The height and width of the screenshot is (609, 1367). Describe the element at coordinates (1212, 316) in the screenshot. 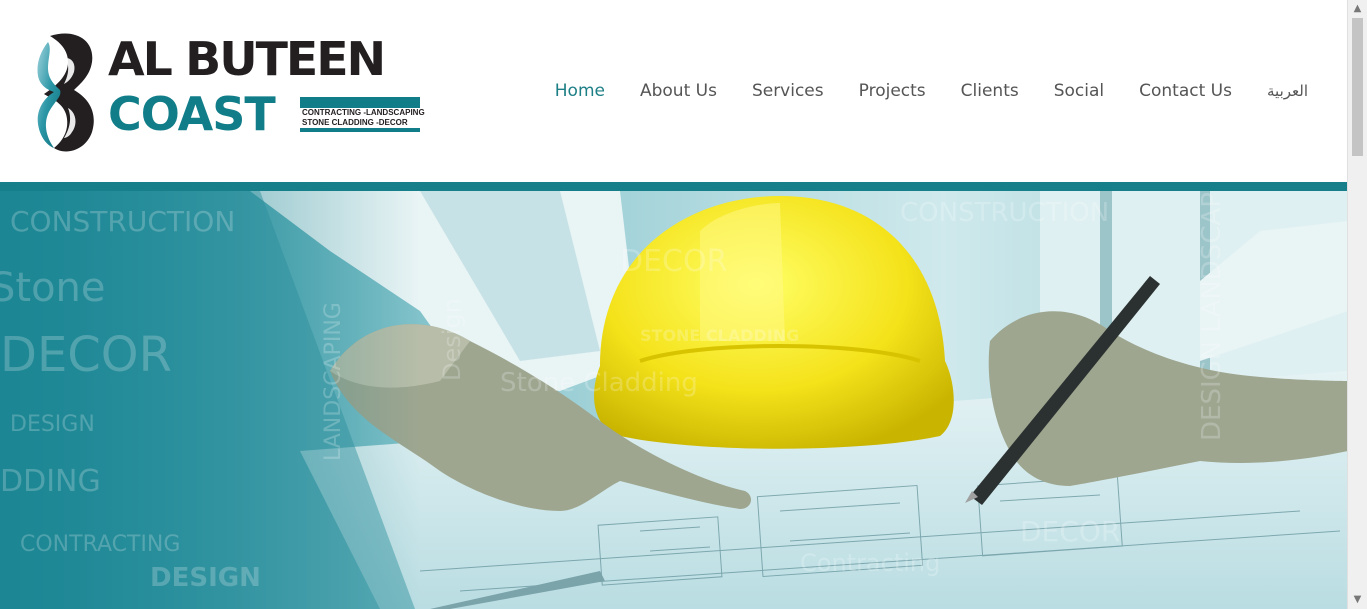

I see `svg-text: DESIGN LANDSCAPING` at that location.